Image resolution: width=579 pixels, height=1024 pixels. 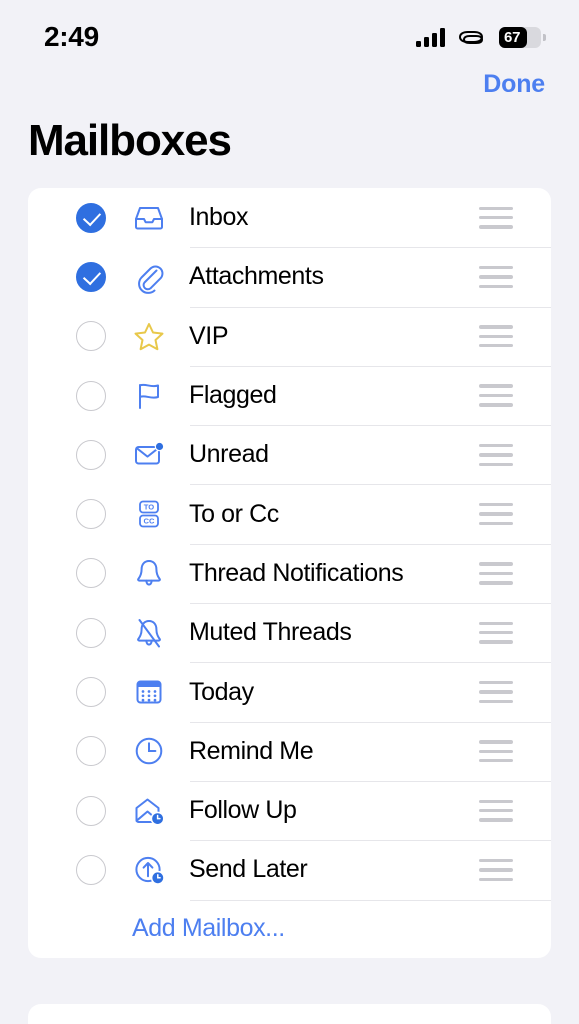 I want to click on battery-icon: 67, so click(x=522, y=37).